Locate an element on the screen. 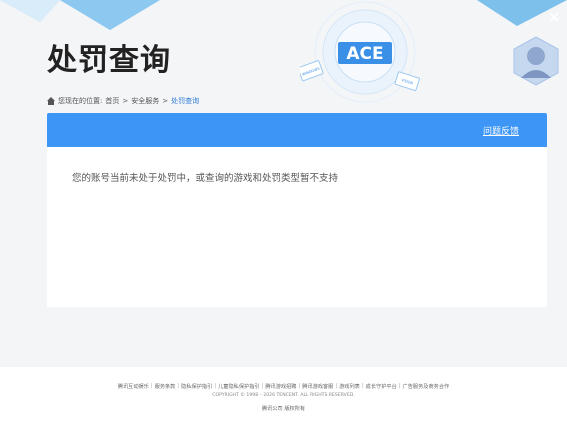  footer-link: 广告服务及商务合作 is located at coordinates (426, 386).